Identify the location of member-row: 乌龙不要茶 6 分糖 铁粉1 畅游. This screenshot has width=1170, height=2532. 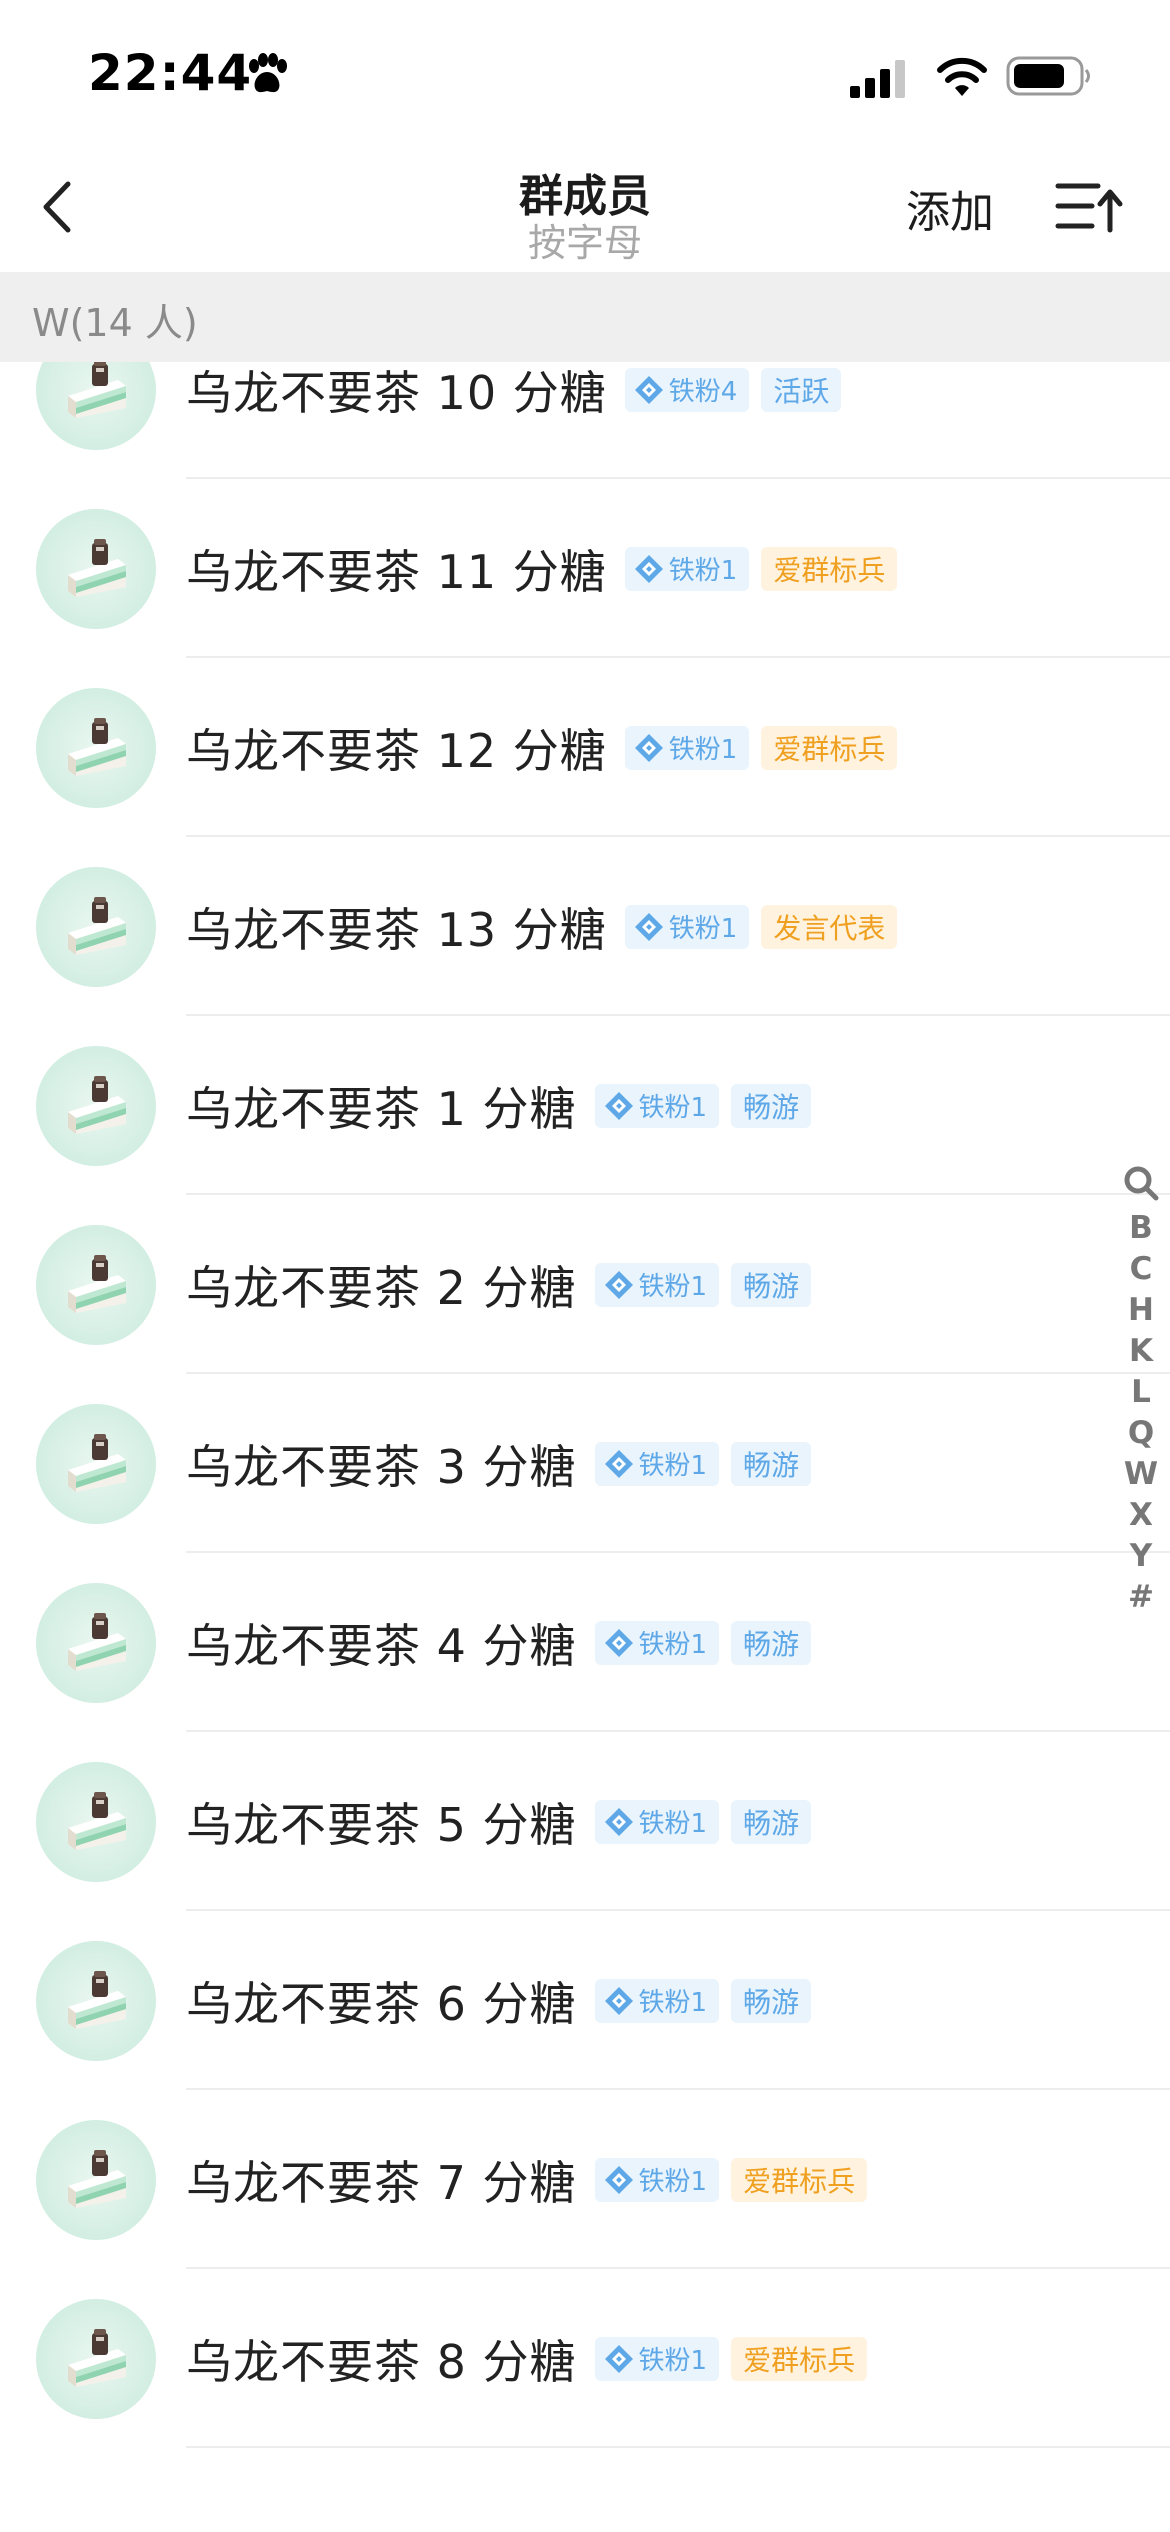
(585, 2000).